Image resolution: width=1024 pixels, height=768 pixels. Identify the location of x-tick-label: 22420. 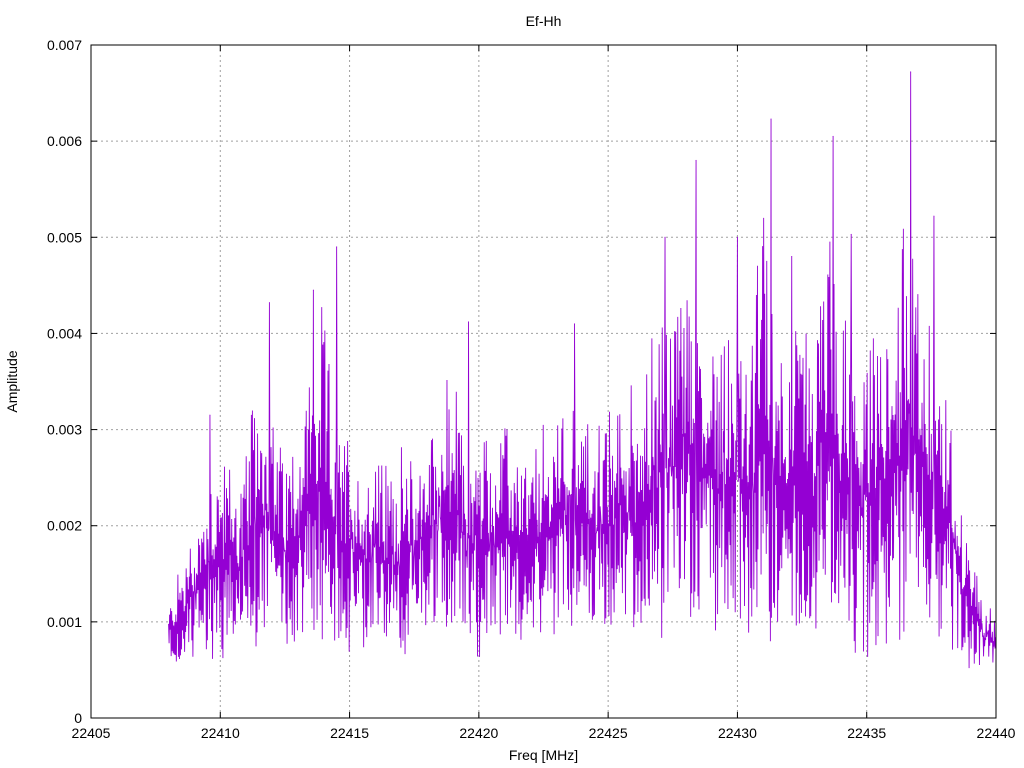
(478, 733).